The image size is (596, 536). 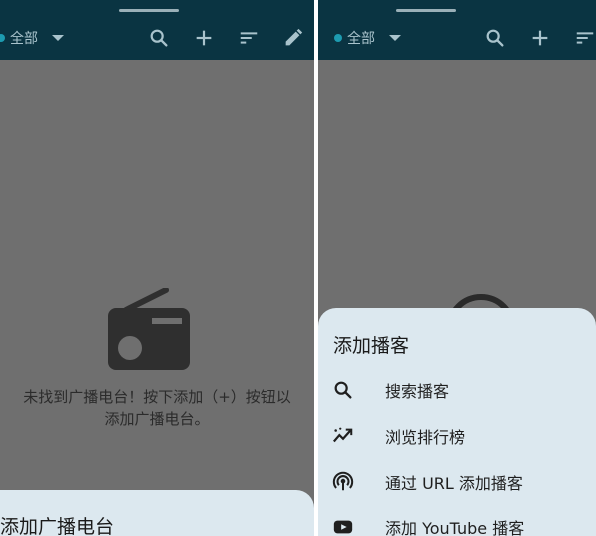 What do you see at coordinates (455, 527) in the screenshot?
I see `menu-item-label: 添加 YouTube 播客` at bounding box center [455, 527].